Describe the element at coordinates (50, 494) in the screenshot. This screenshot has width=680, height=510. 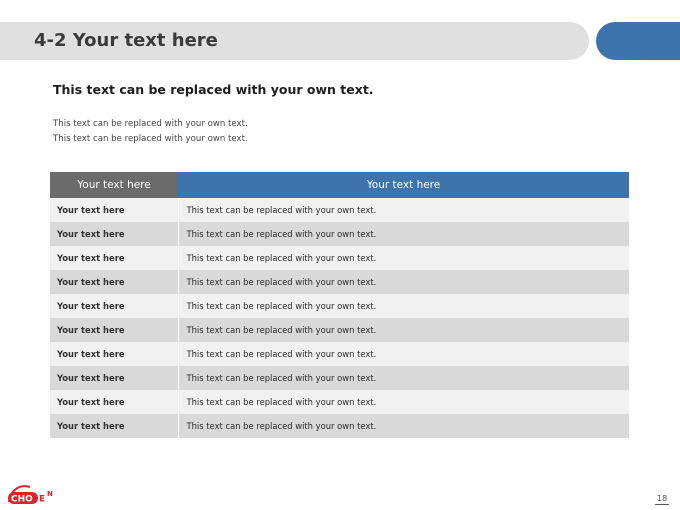
I see `svg-text: N` at that location.